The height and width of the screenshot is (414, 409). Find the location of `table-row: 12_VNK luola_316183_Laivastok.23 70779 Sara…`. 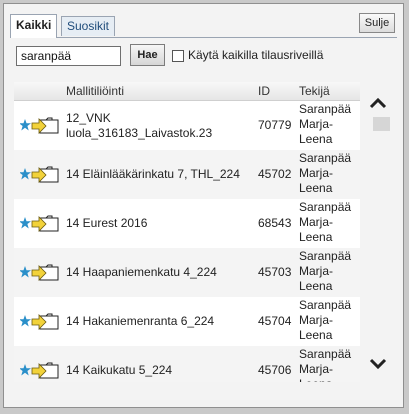

table-row: 12_VNK luola_316183_Laivastok.23 70779 Sara… is located at coordinates (187, 125).